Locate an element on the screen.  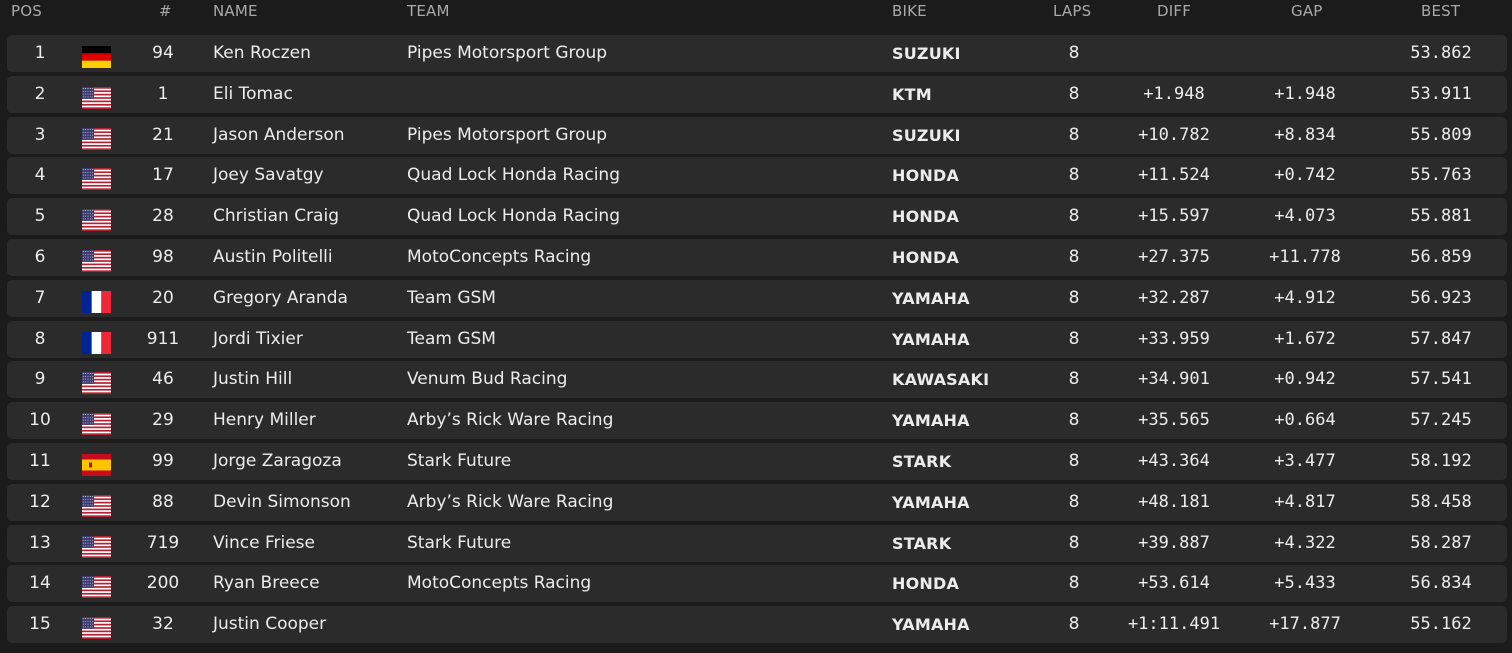
rider-name-cell: Justin Cooper is located at coordinates (270, 624).